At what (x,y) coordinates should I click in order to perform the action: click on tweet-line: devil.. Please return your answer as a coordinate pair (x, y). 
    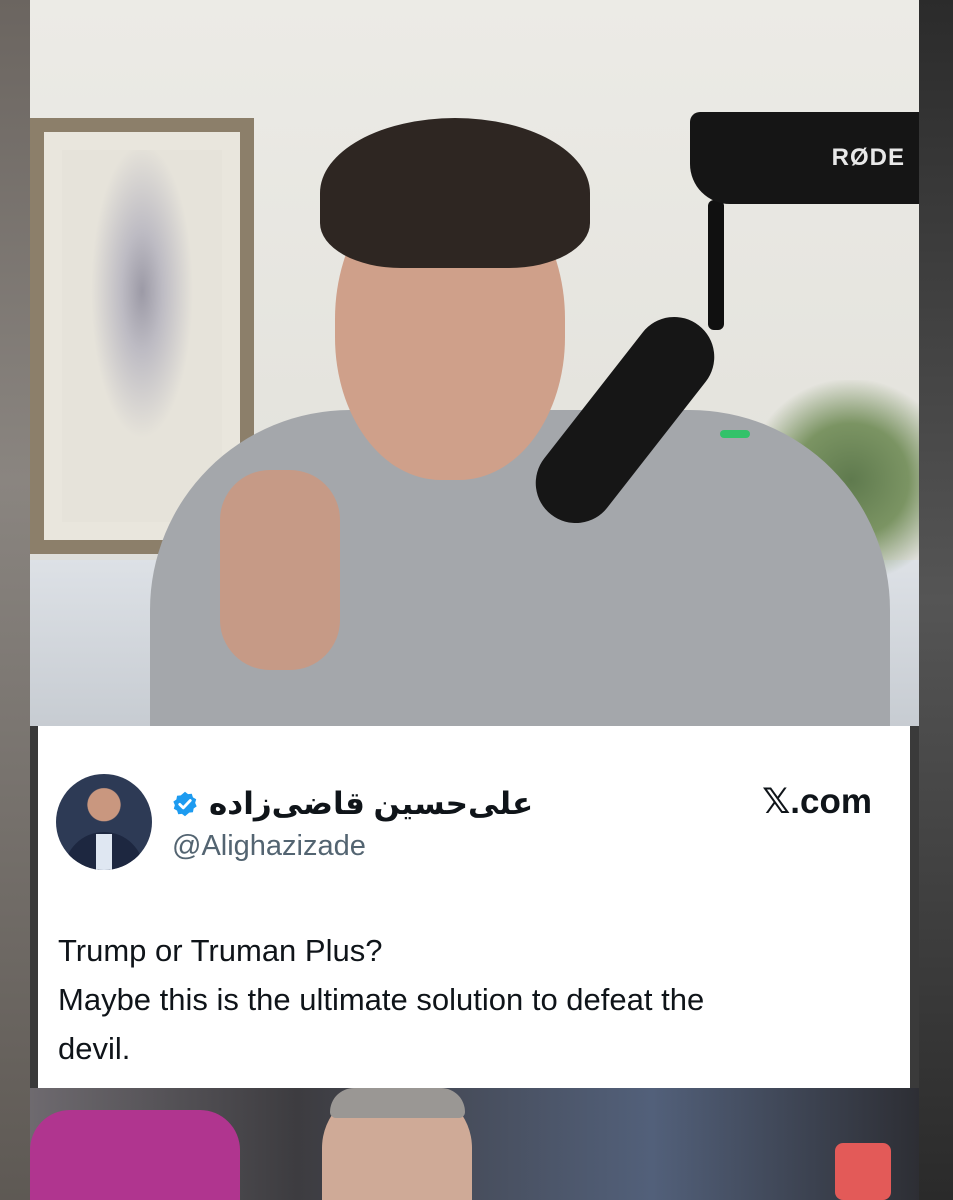
    Looking at the image, I should click on (94, 1048).